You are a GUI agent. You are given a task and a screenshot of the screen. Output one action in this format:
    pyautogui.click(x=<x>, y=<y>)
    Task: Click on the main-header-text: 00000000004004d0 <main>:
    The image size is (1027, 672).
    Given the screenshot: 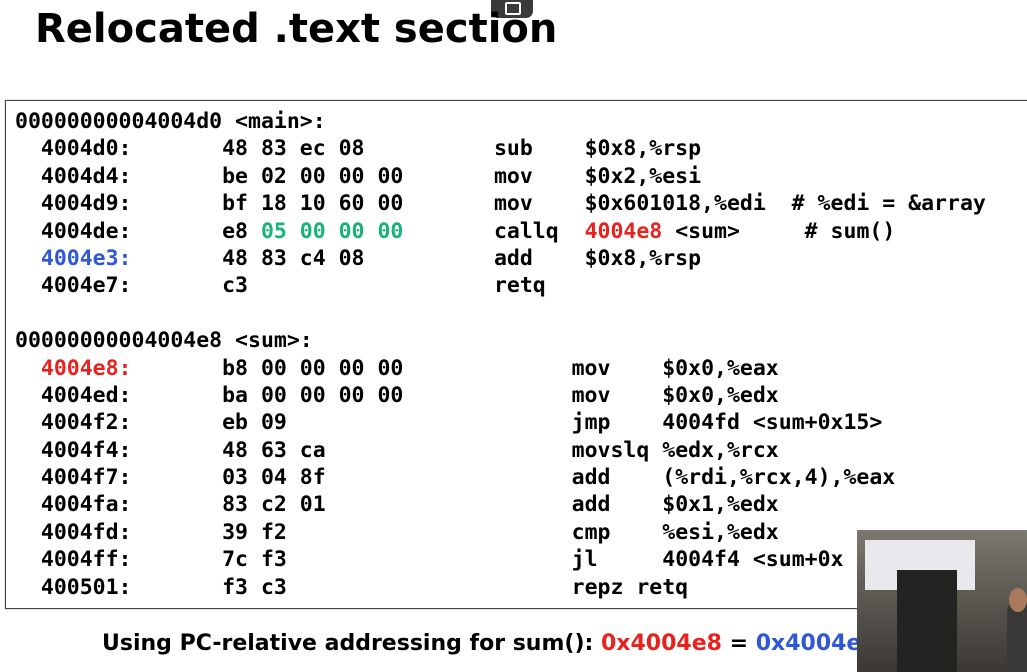 What is the action you would take?
    pyautogui.click(x=170, y=121)
    